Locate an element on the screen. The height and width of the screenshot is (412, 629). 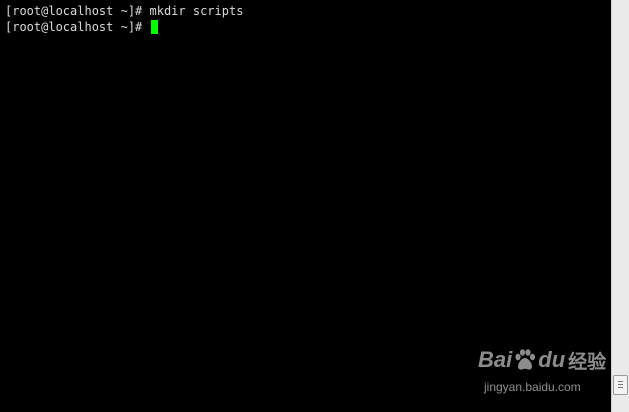
baidu-paw-icon is located at coordinates (525, 359).